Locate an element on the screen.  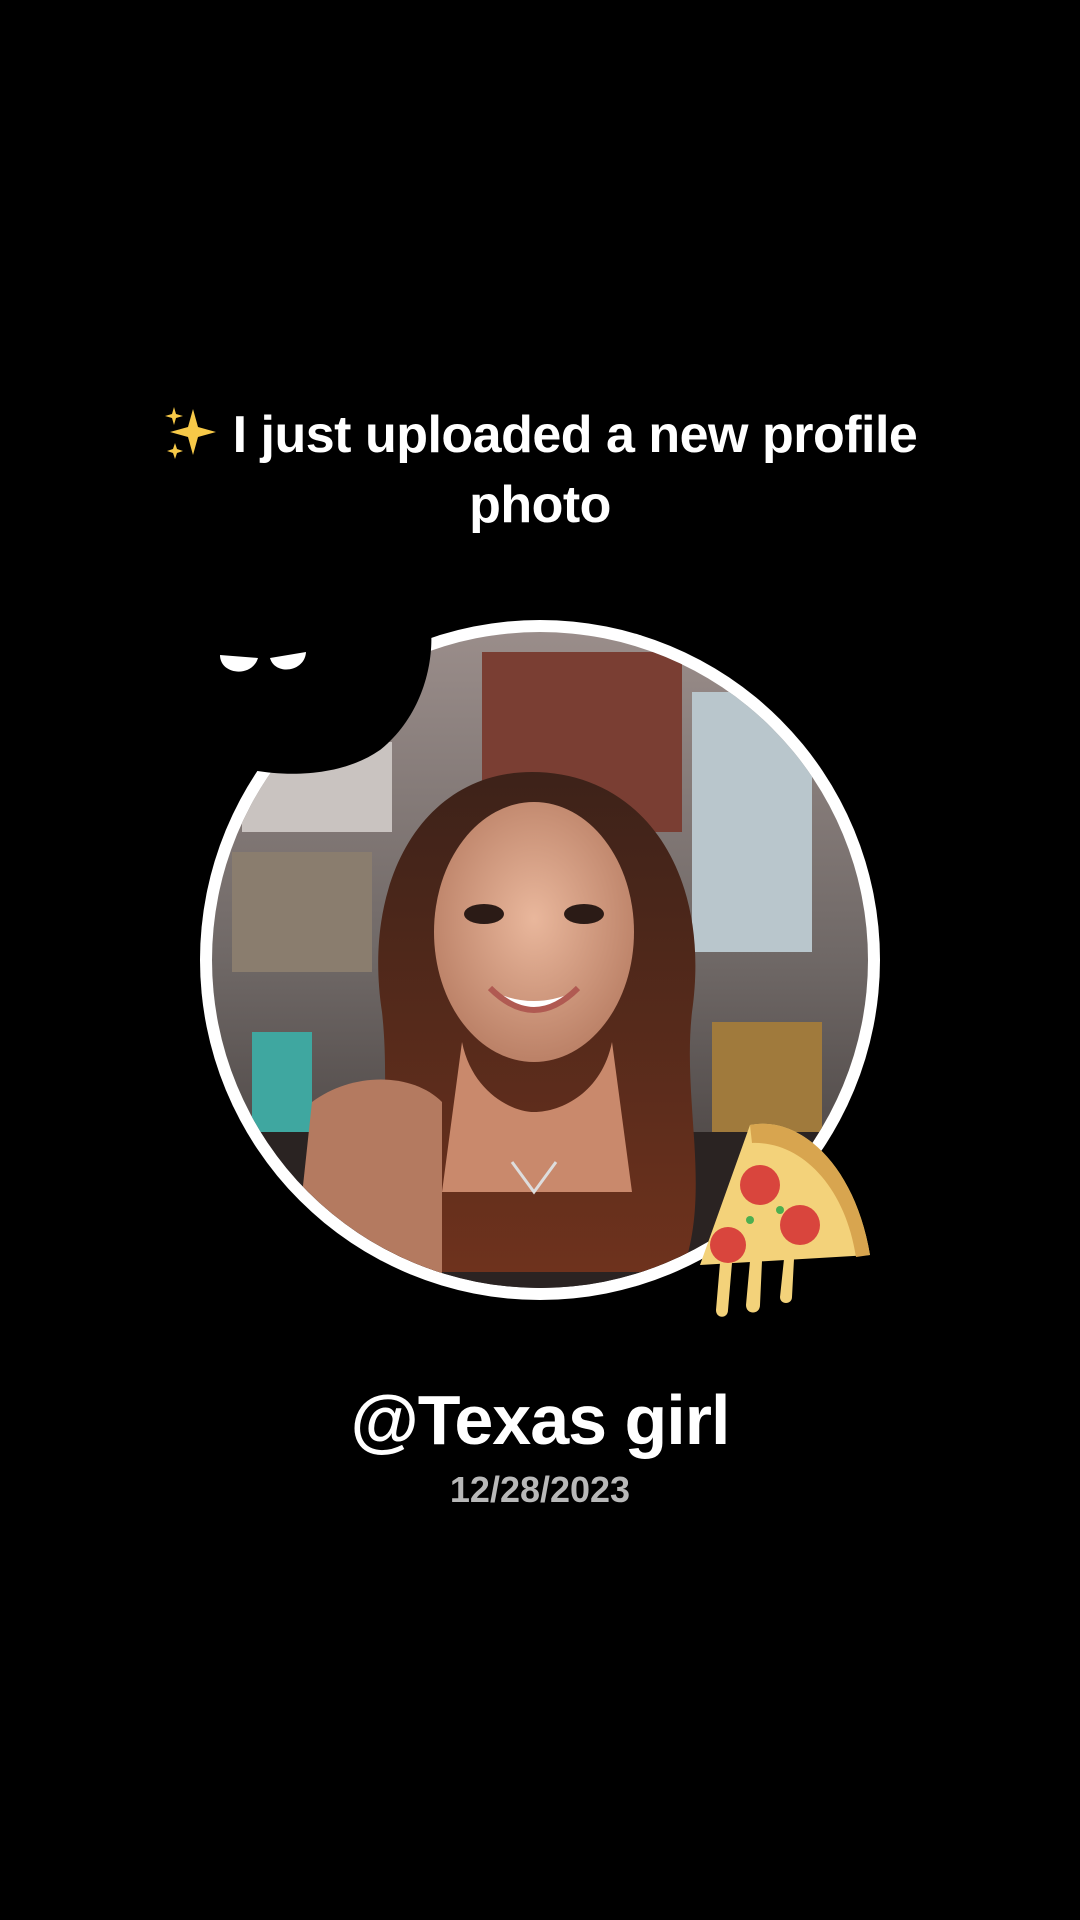
username: @Texas girl is located at coordinates (540, 1420).